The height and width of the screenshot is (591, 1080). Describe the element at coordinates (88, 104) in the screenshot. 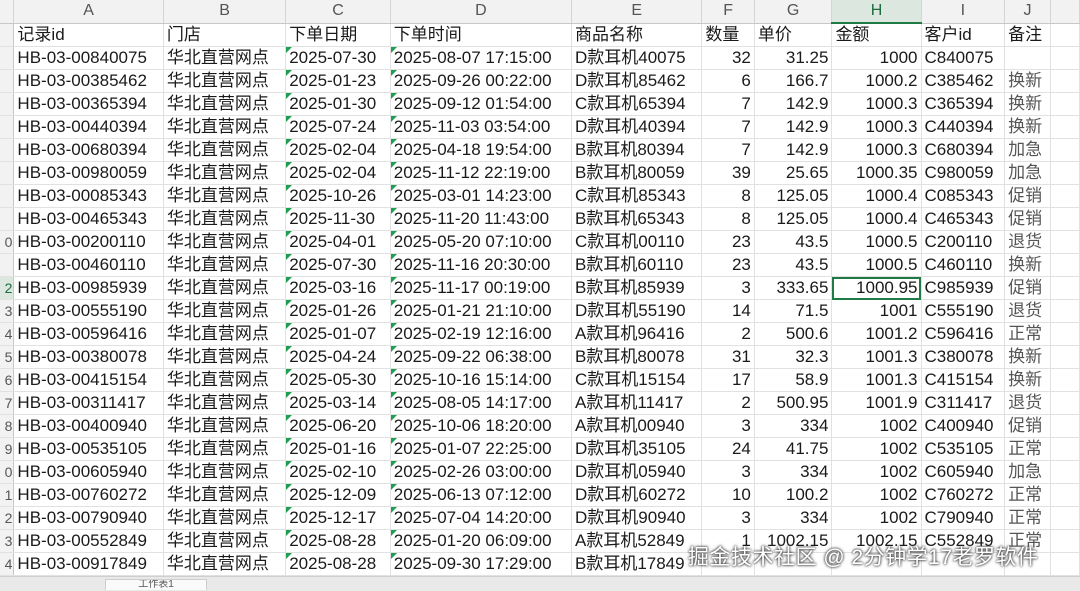

I see `table-cell: HB-03-00365394` at that location.